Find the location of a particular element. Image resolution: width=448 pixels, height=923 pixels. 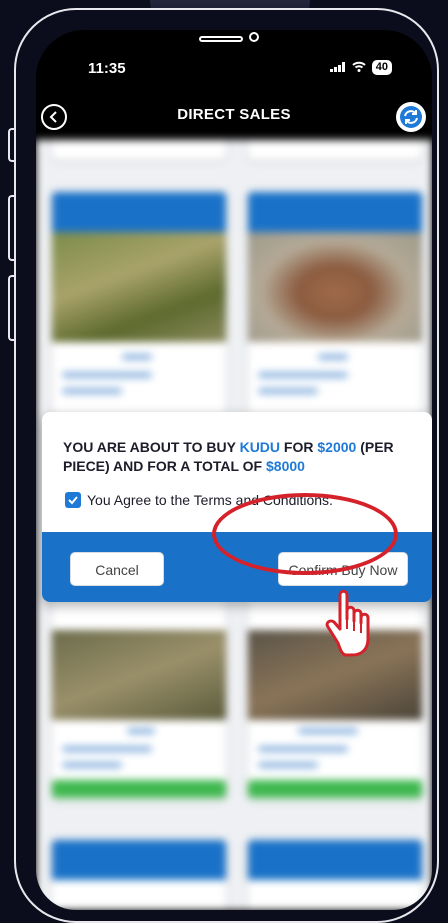

animal-name: KUDU is located at coordinates (260, 447).